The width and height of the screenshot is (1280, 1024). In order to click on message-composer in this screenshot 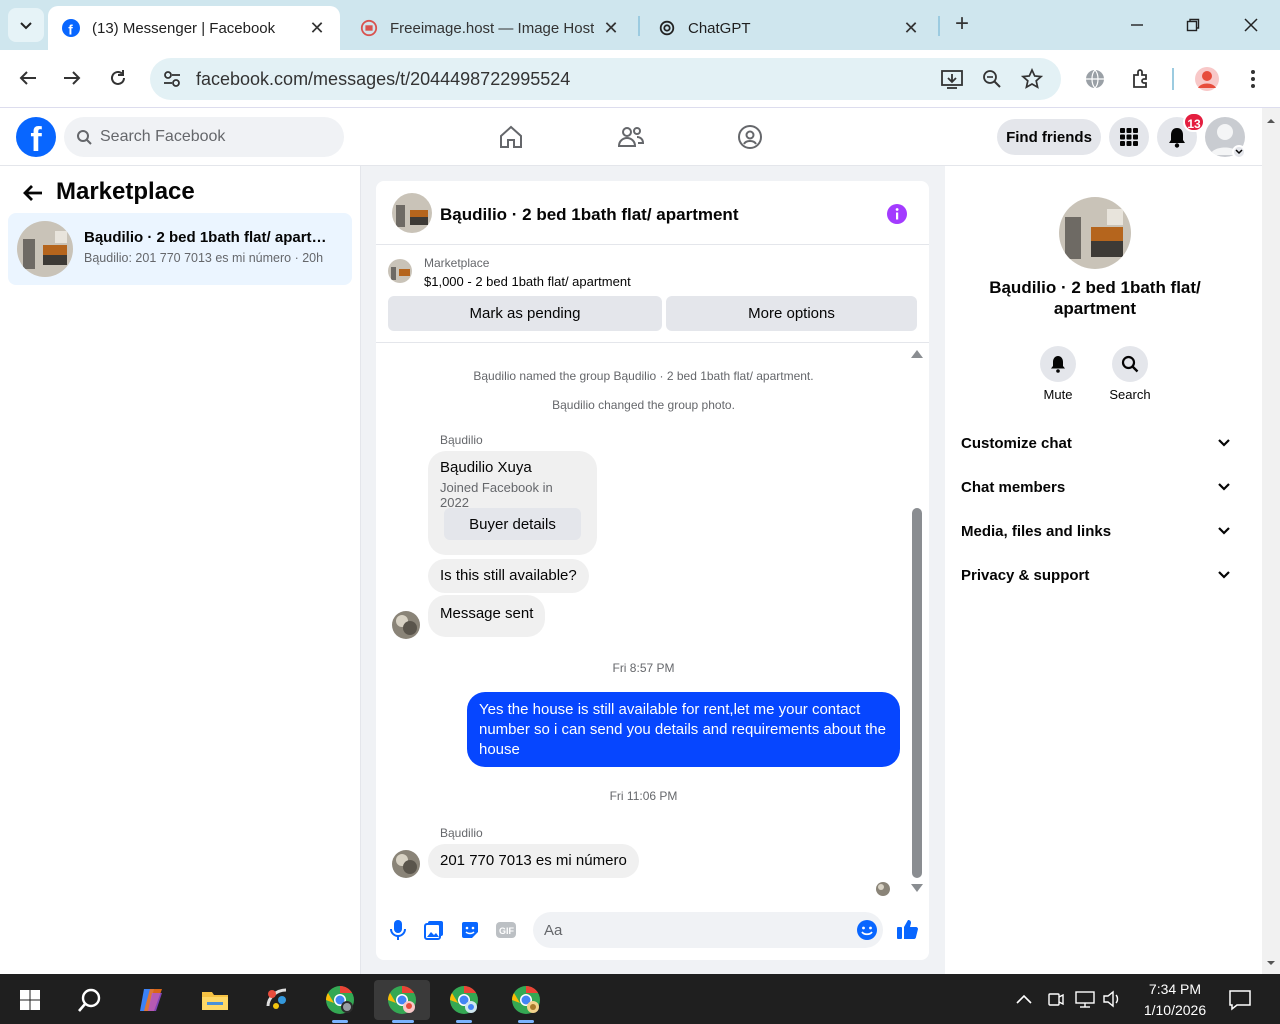, I will do `click(708, 930)`.